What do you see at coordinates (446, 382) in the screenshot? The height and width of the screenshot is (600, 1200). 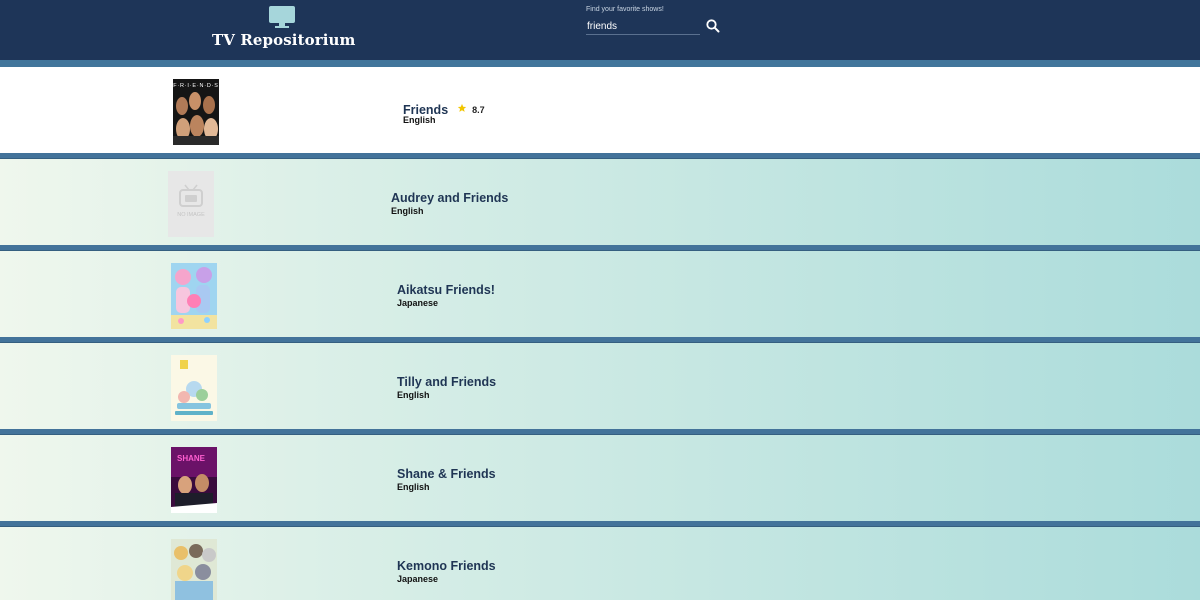 I see `show-title: Tilly and Friends` at bounding box center [446, 382].